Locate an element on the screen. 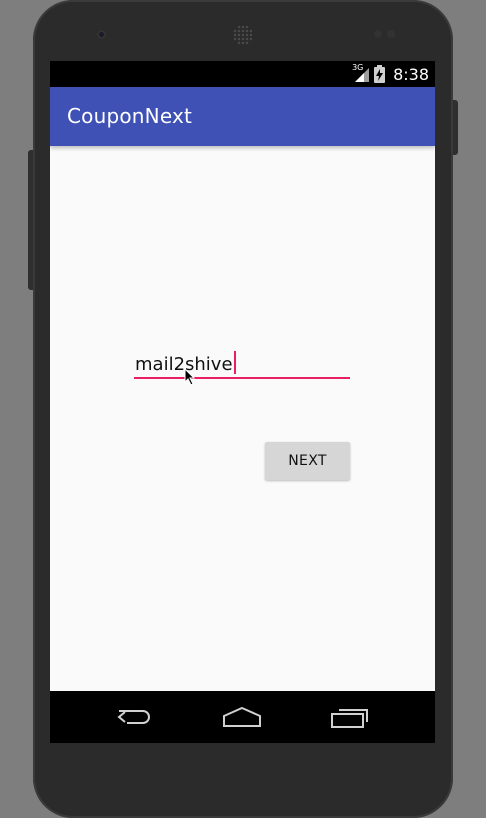  email-input: mail2shive is located at coordinates (242, 361).